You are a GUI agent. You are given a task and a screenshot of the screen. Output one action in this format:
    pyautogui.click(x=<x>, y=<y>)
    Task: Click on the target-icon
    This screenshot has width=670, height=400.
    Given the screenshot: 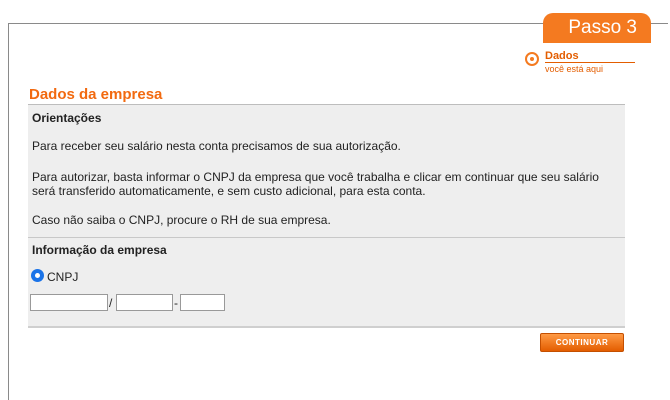 What is the action you would take?
    pyautogui.click(x=532, y=59)
    